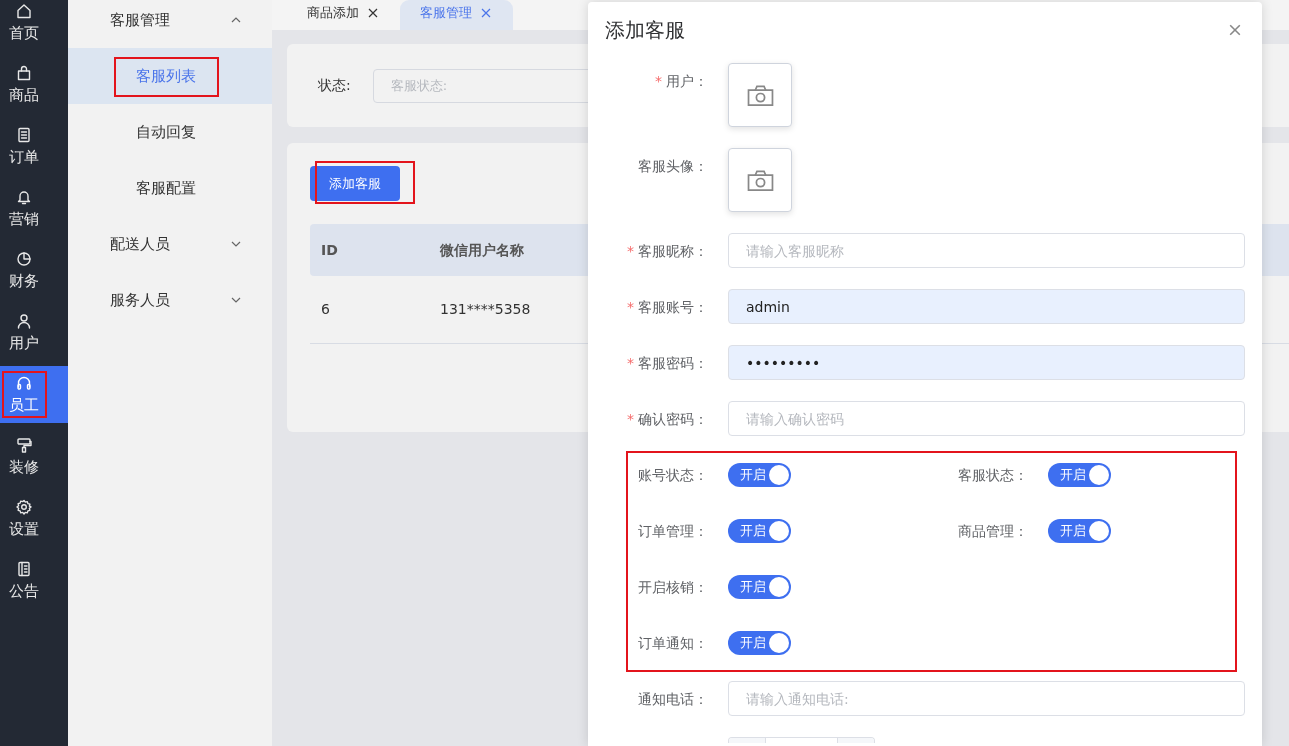 This screenshot has width=1289, height=746. What do you see at coordinates (34, 84) in the screenshot?
I see `nav-rail-item: 商品` at bounding box center [34, 84].